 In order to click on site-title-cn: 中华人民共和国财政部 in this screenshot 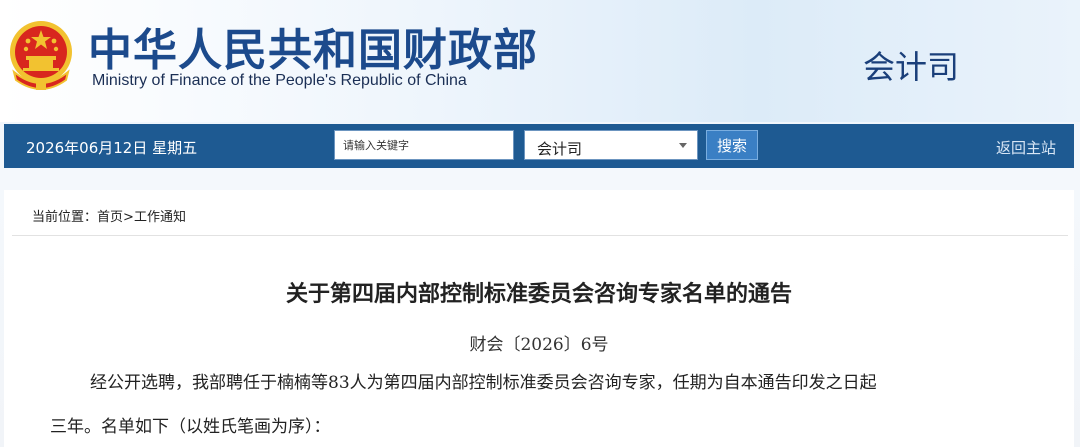, I will do `click(313, 50)`.